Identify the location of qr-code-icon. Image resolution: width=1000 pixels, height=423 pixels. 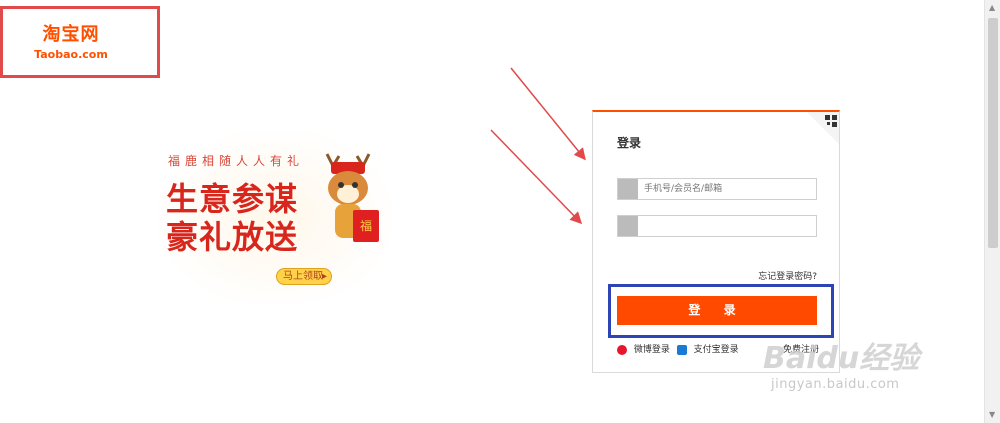
(823, 128).